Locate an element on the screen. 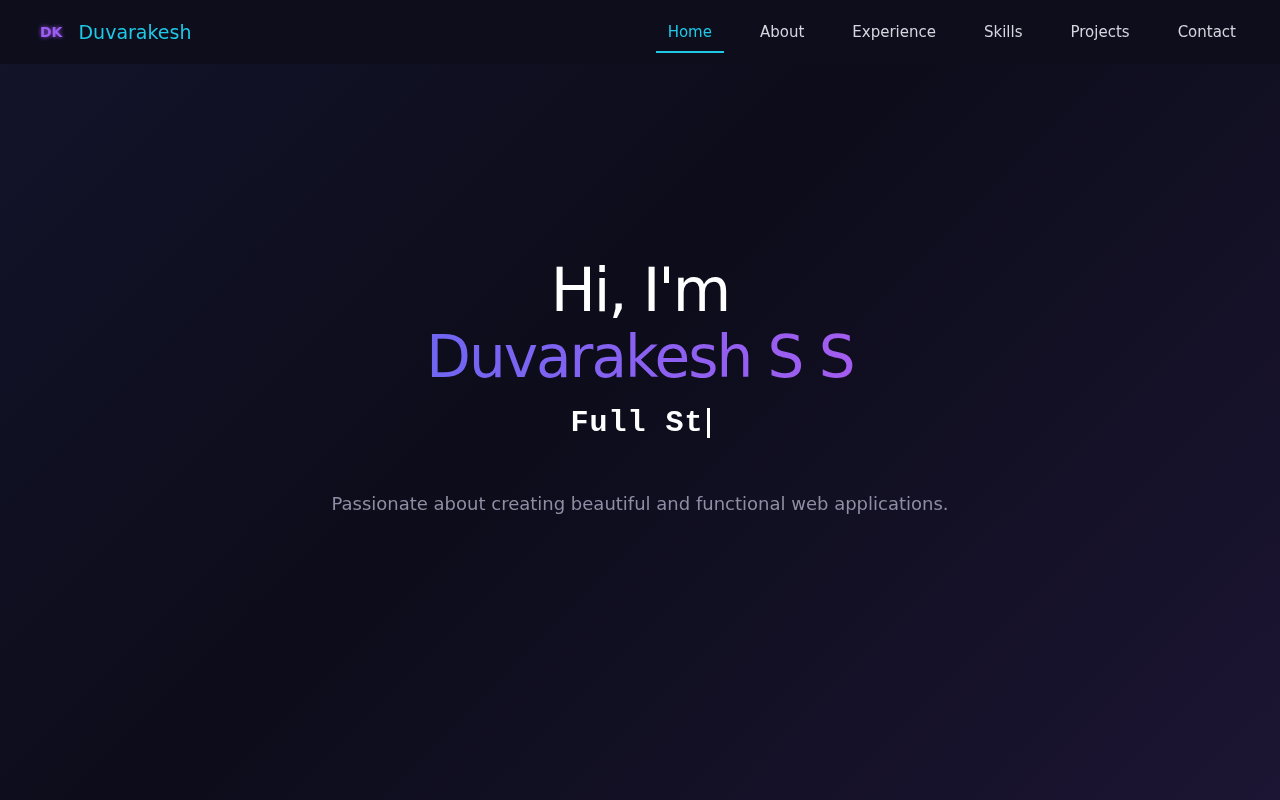  hero-greeting: Hi, I'm is located at coordinates (640, 290).